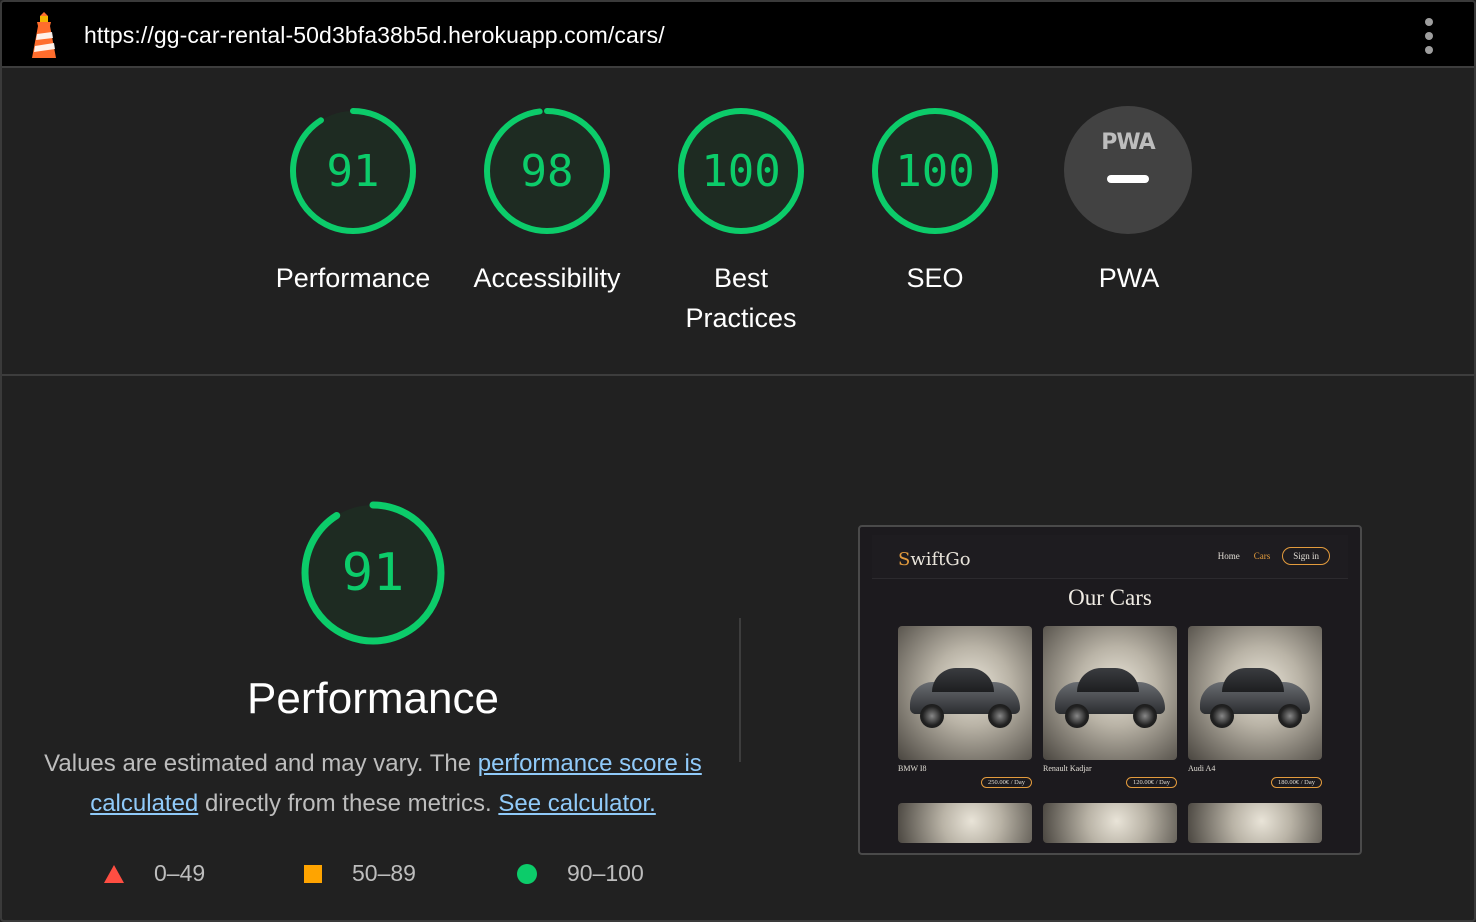 This screenshot has height=922, width=1476. Describe the element at coordinates (935, 278) in the screenshot. I see `gauge-label: SEO` at that location.